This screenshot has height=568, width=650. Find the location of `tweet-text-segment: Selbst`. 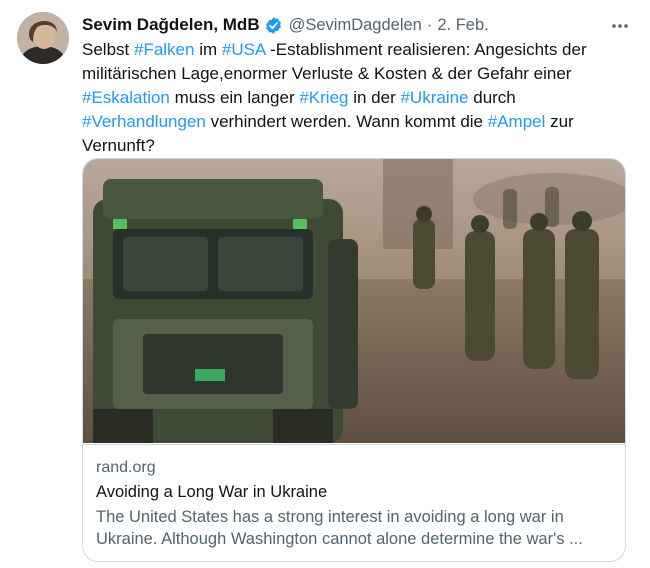

tweet-text-segment: Selbst is located at coordinates (108, 49).